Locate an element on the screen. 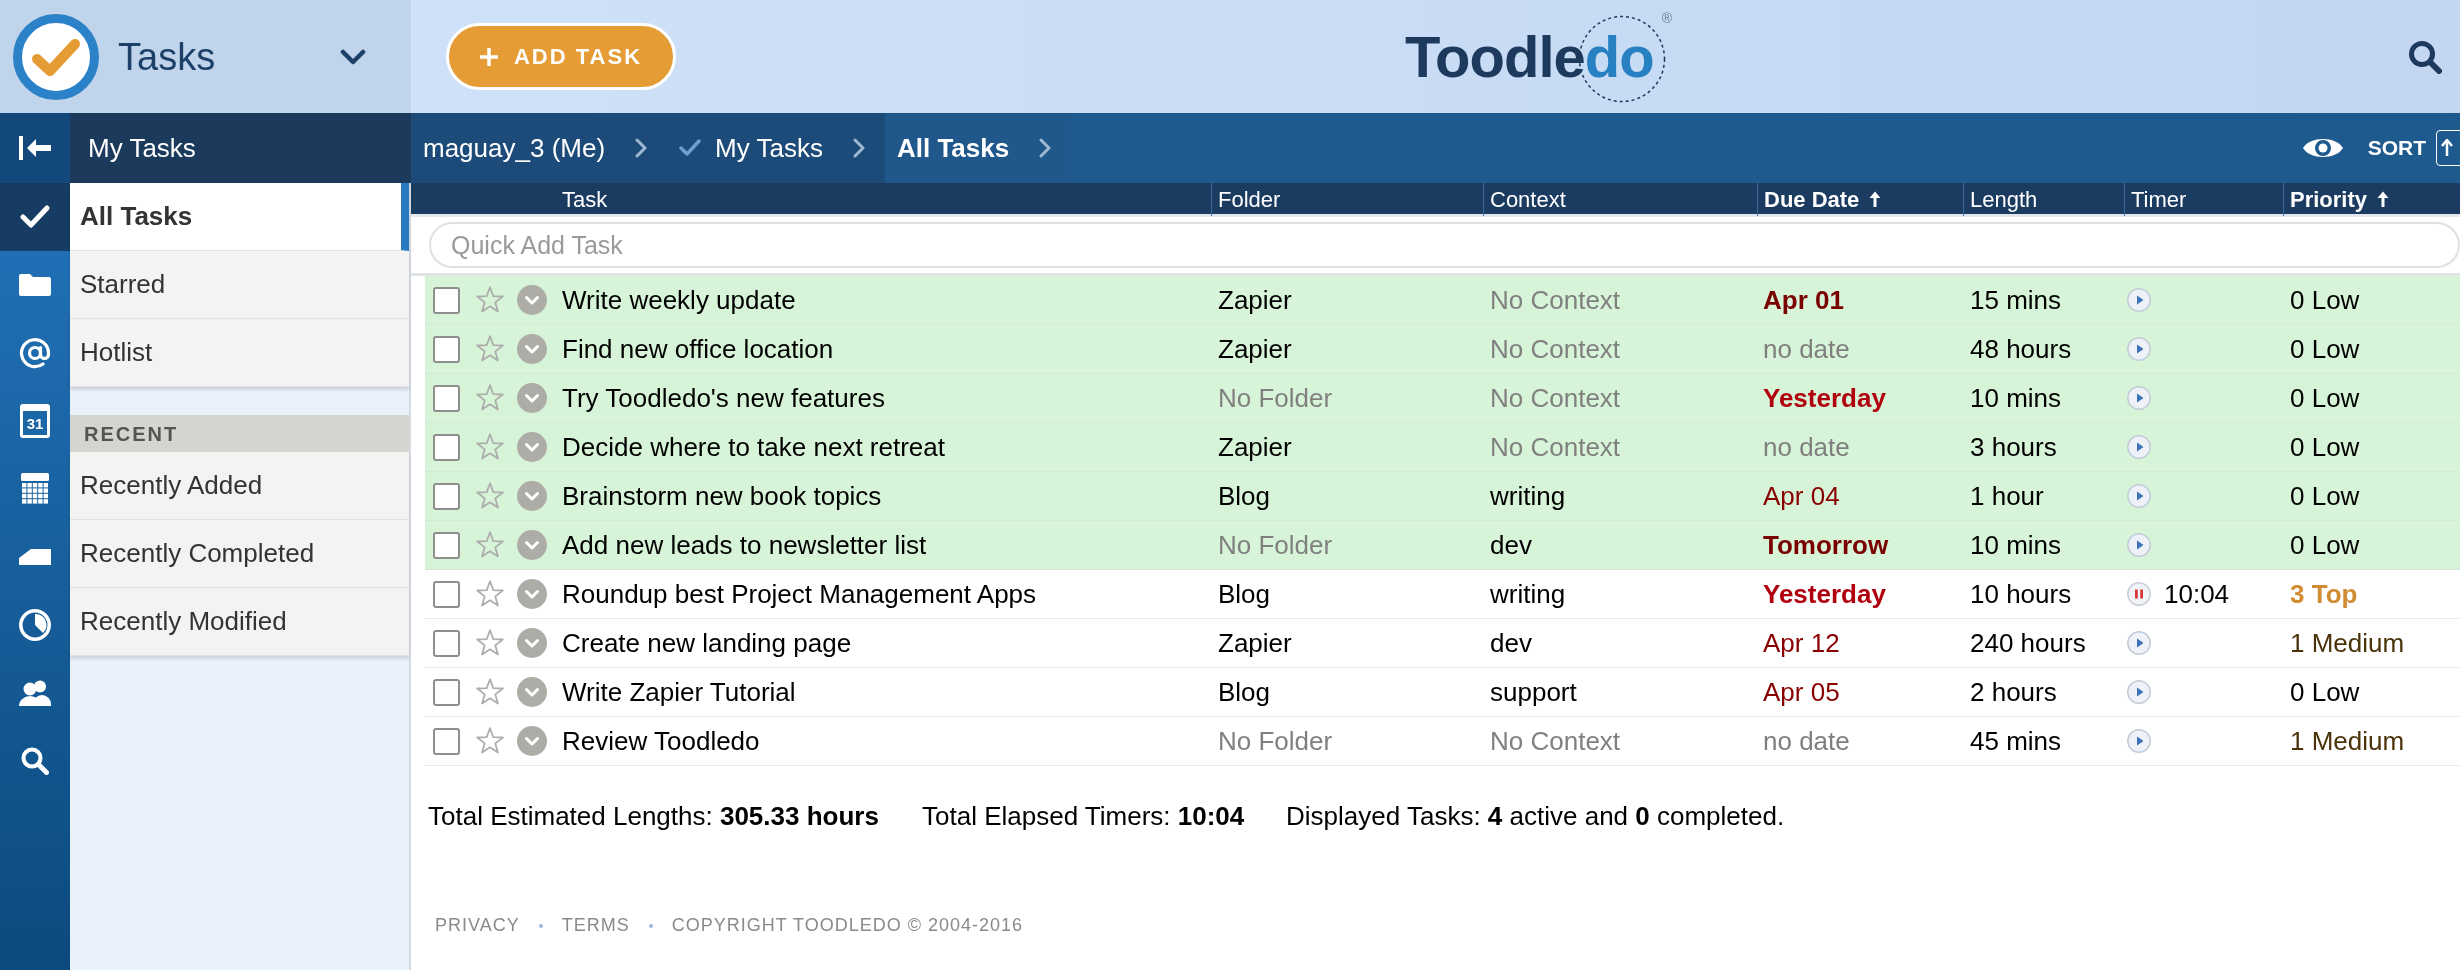 This screenshot has height=970, width=2460. task-title: Roundup best Project Management Apps is located at coordinates (799, 594).